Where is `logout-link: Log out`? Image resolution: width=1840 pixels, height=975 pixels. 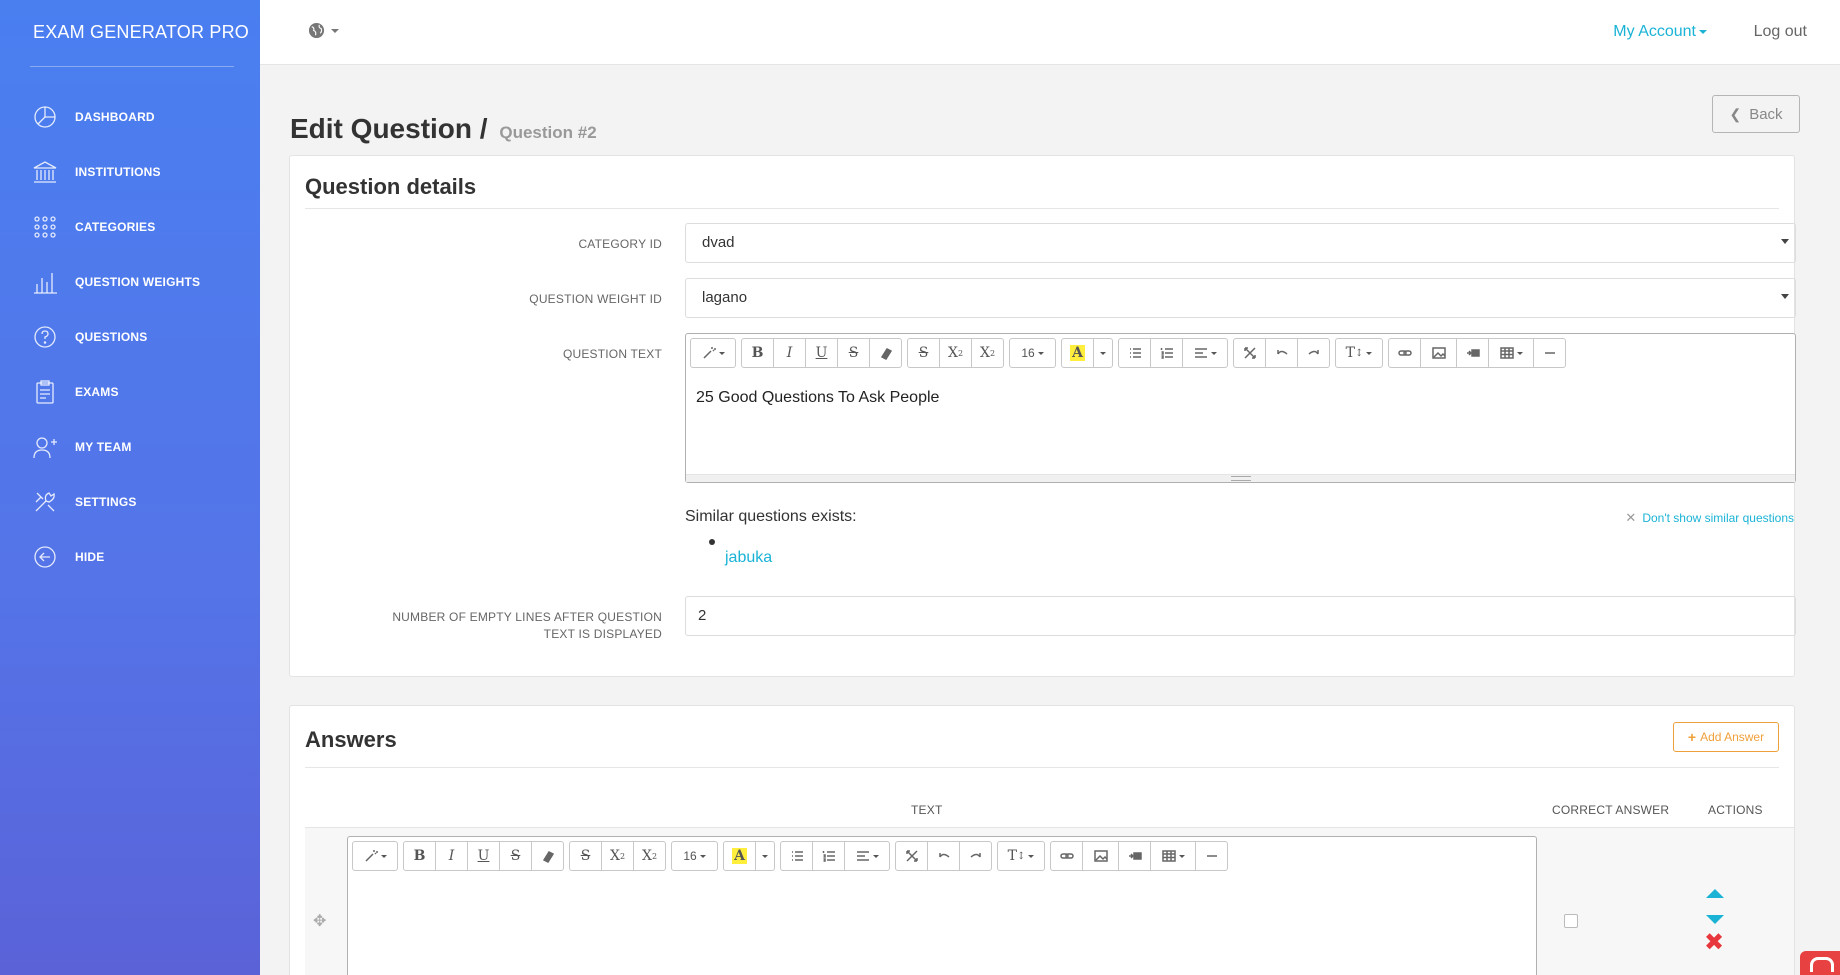
logout-link: Log out is located at coordinates (1780, 32).